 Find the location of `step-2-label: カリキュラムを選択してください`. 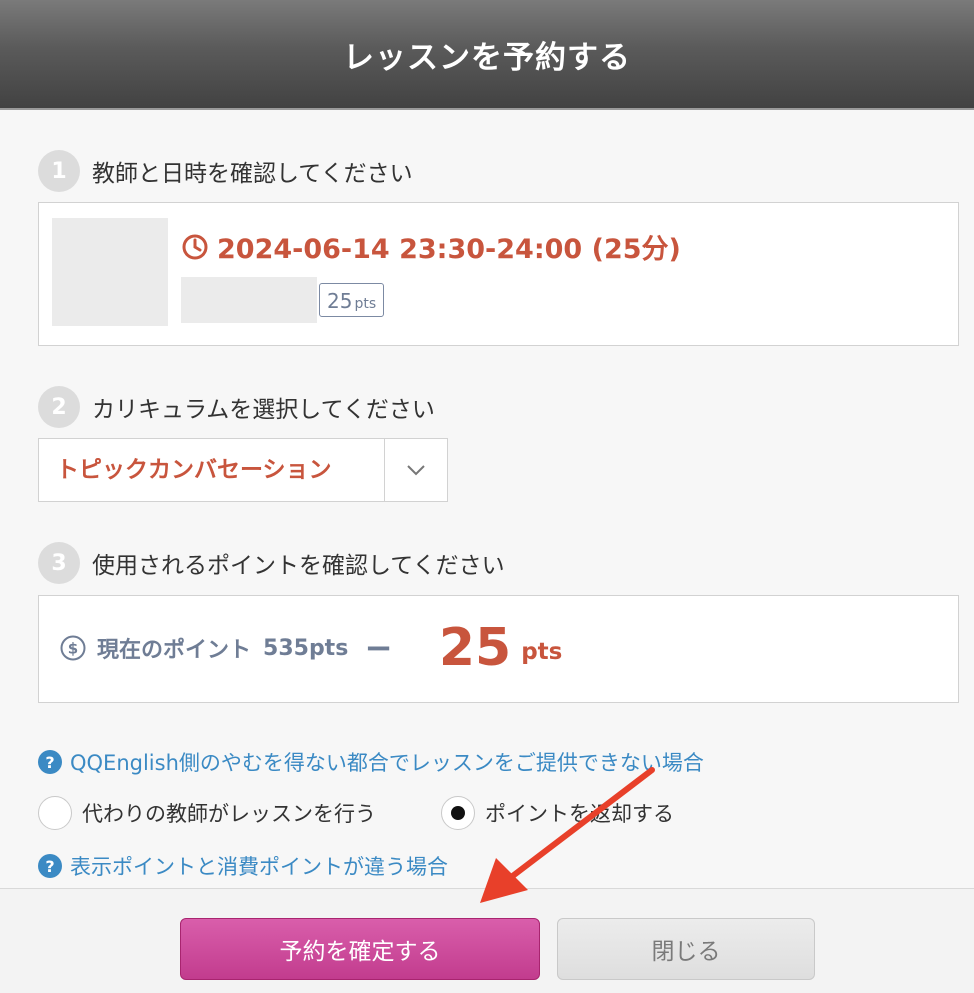

step-2-label: カリキュラムを選択してください is located at coordinates (263, 410).